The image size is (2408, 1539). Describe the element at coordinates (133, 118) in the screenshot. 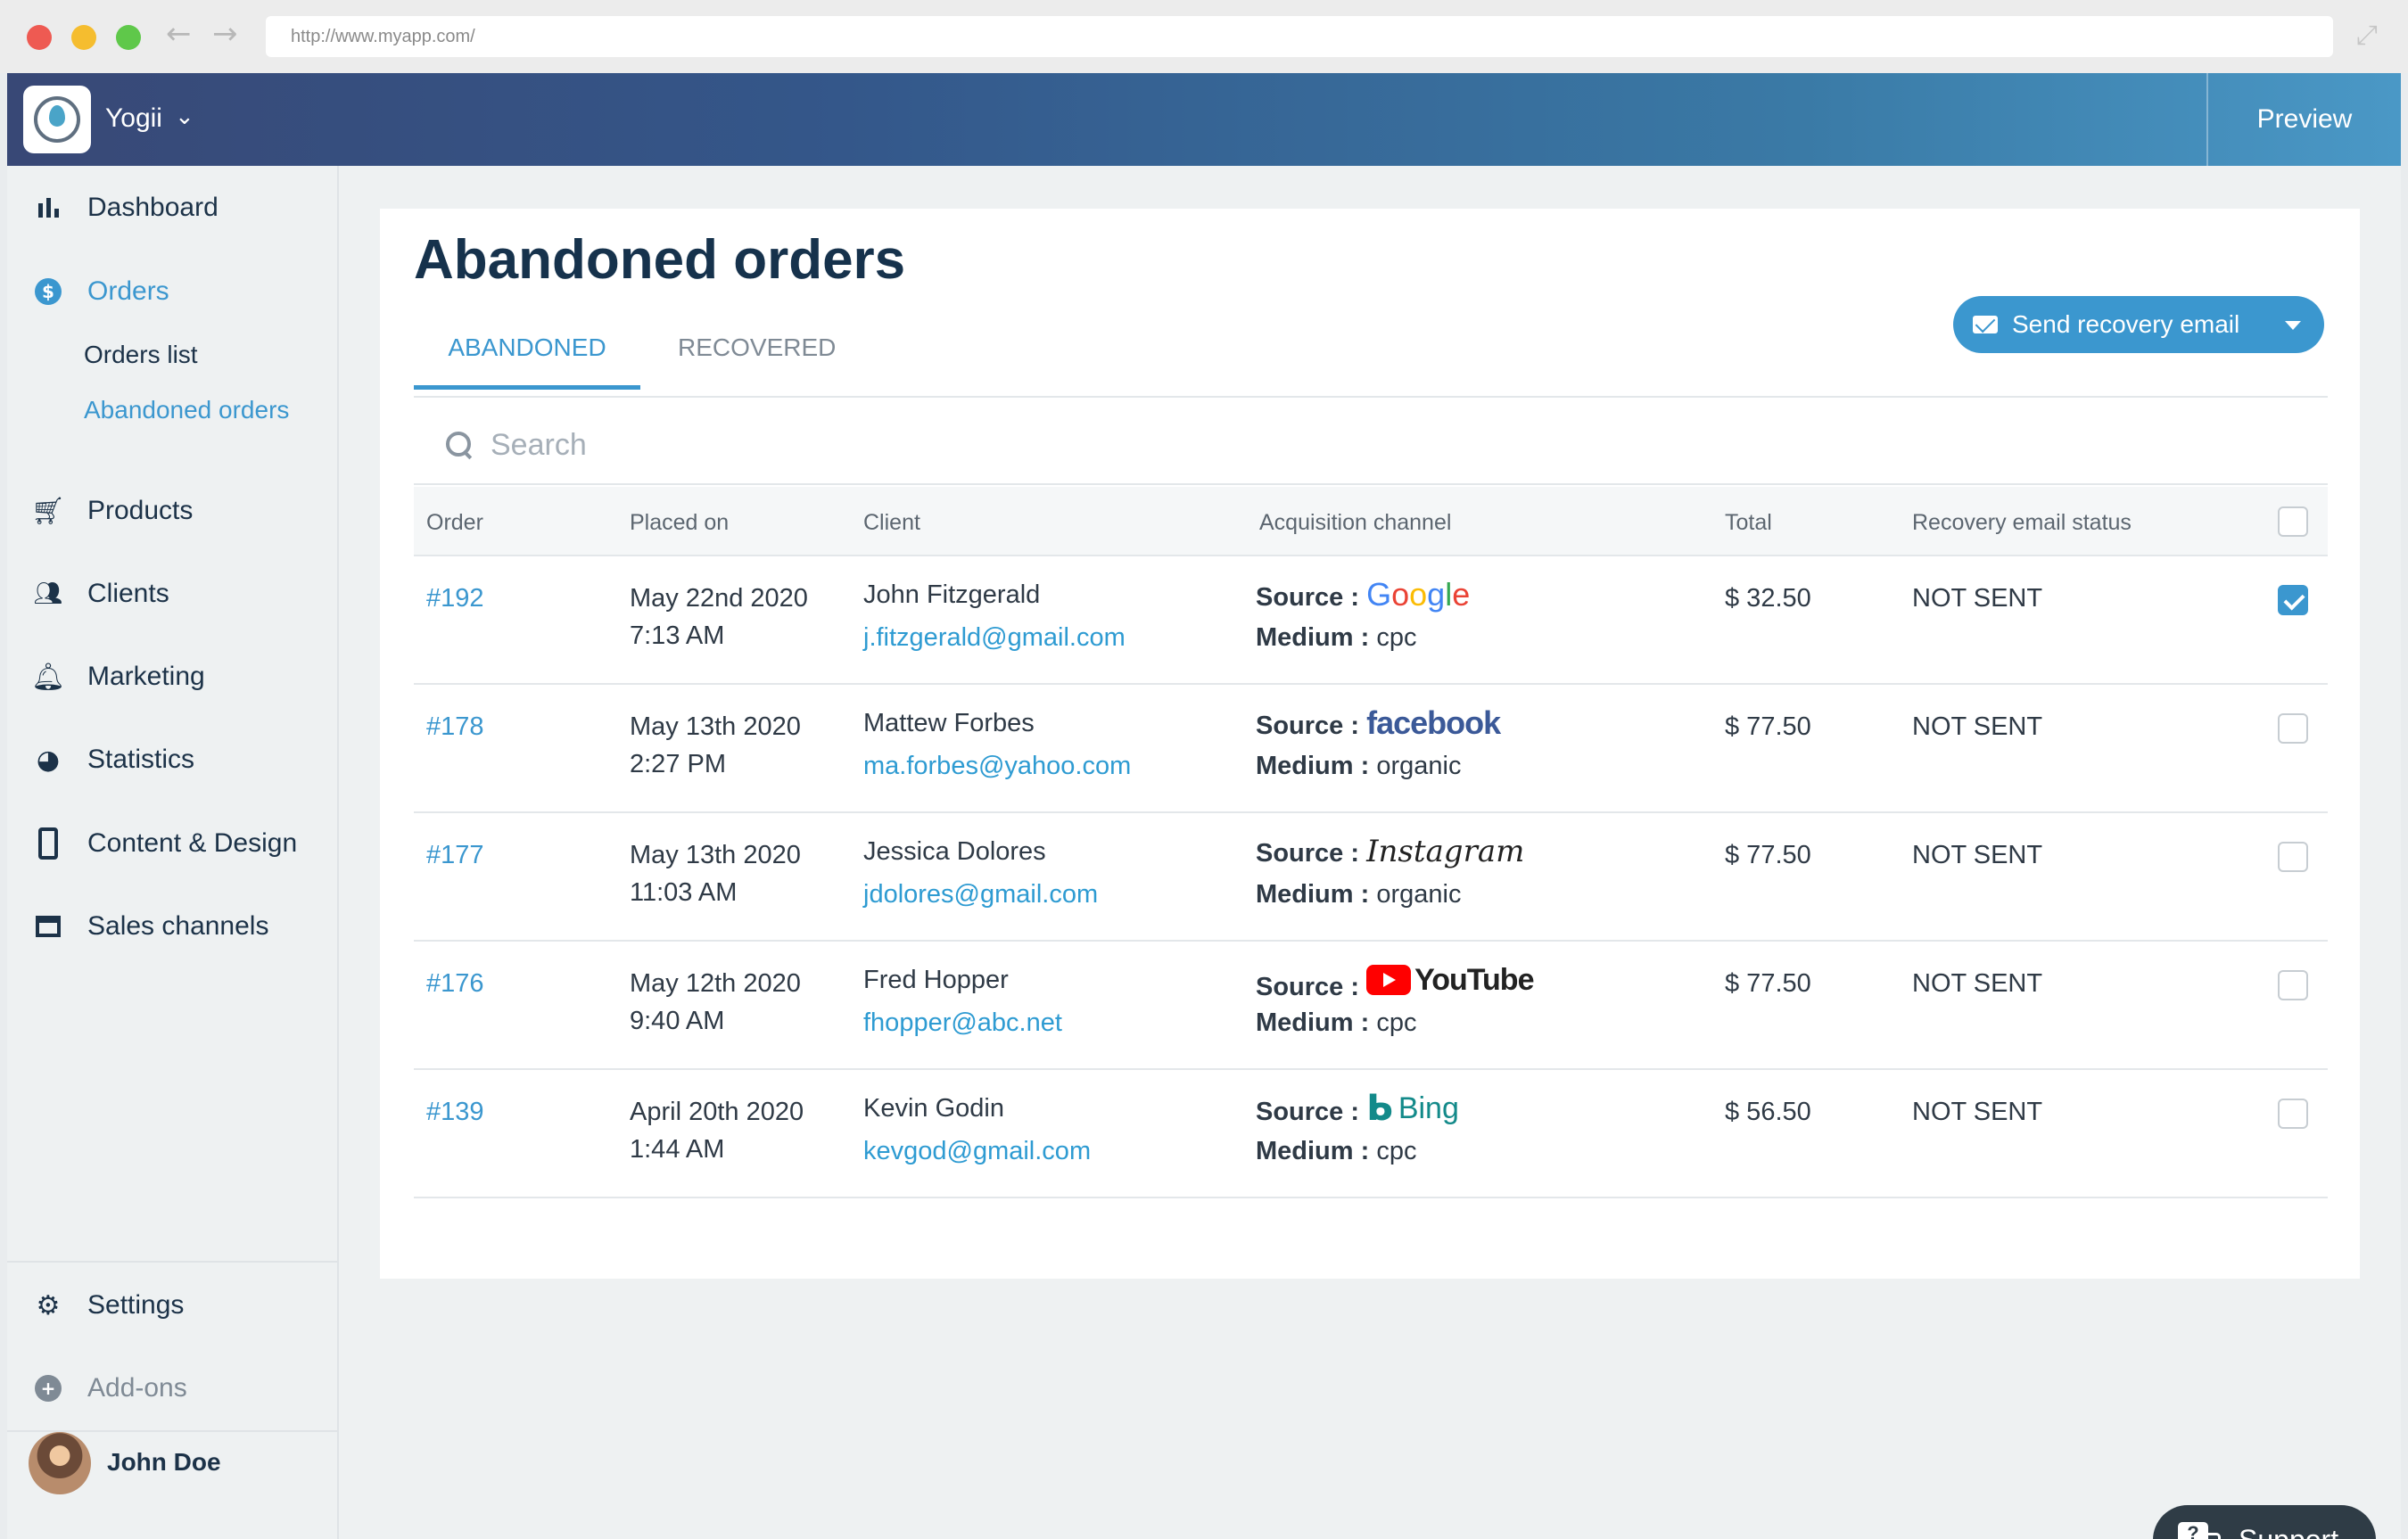

I see `brand-name: Yogii` at that location.